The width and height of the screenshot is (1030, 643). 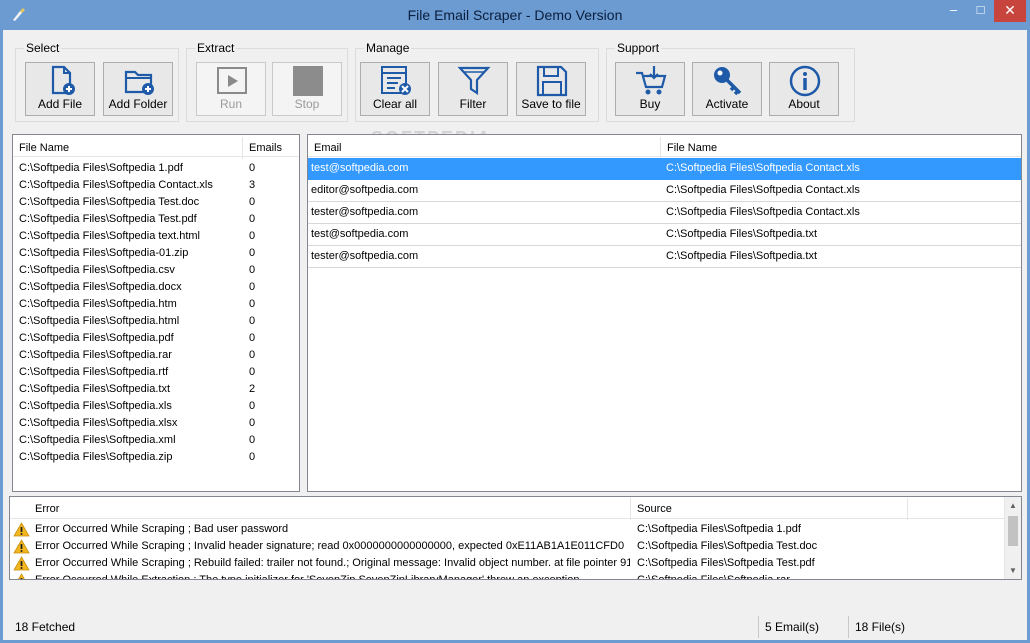 I want to click on key-icon, so click(x=728, y=81).